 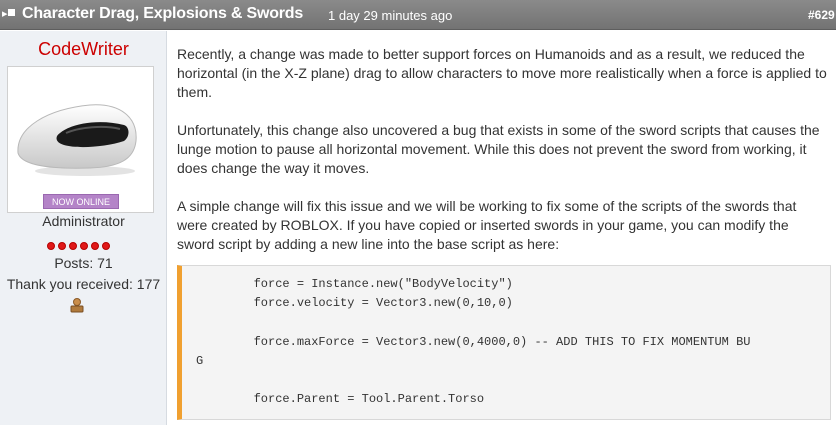 What do you see at coordinates (390, 15) in the screenshot?
I see `post-time: 1 day 29 minutes ago` at bounding box center [390, 15].